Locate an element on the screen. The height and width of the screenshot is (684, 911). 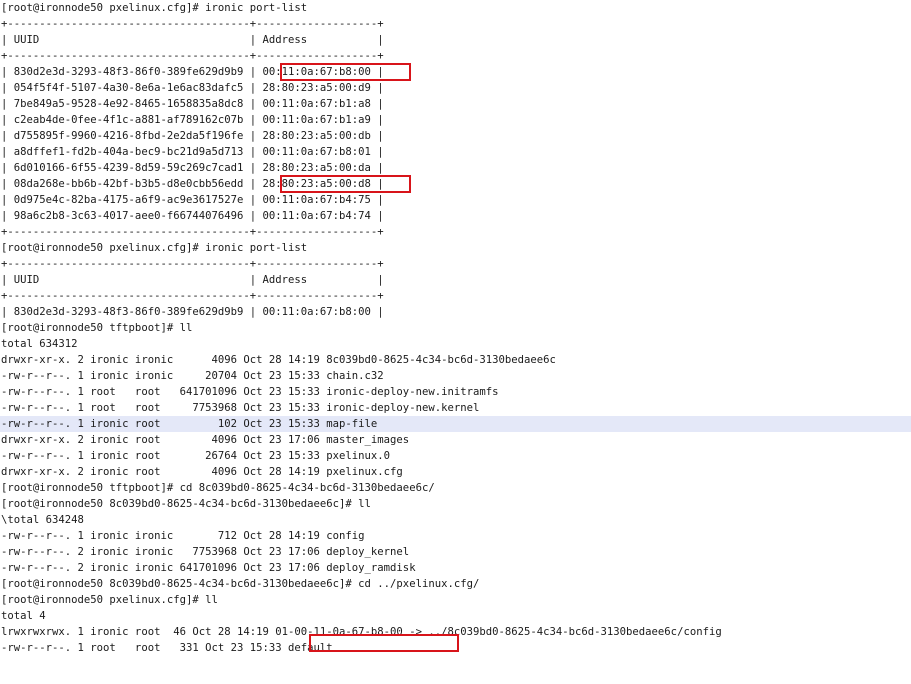
command-line: [root@ironnode50 pxelinux.cfg]# ll is located at coordinates (109, 600).